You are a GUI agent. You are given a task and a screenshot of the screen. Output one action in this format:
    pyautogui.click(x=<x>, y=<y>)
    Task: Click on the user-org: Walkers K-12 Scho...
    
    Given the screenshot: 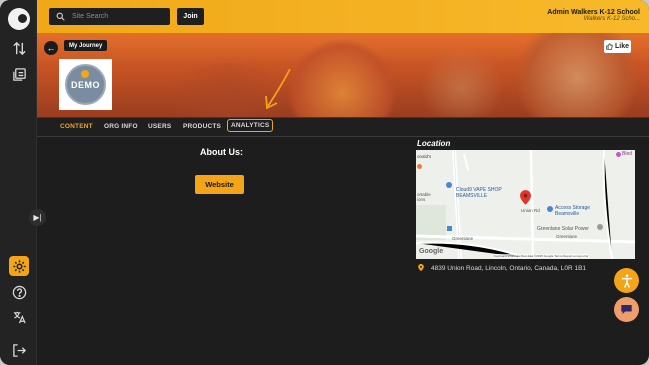 What is the action you would take?
    pyautogui.click(x=611, y=19)
    